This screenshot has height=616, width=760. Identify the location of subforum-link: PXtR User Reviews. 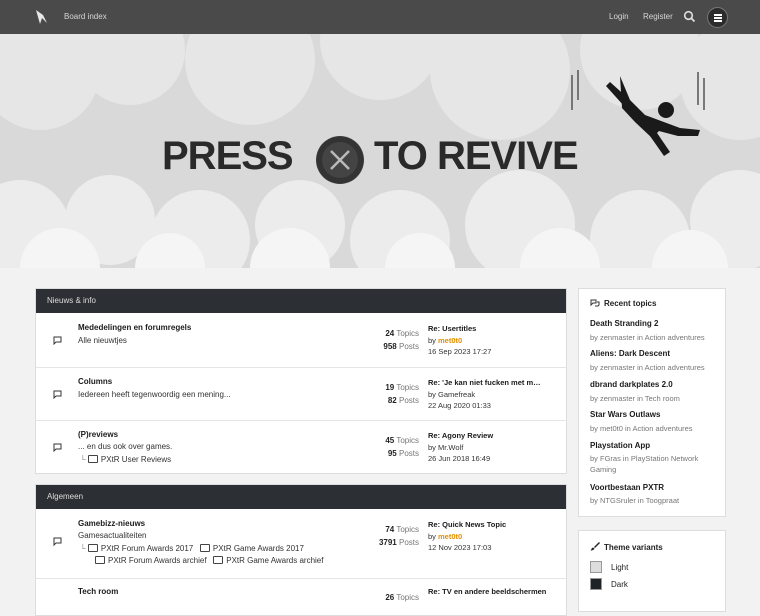
(136, 459).